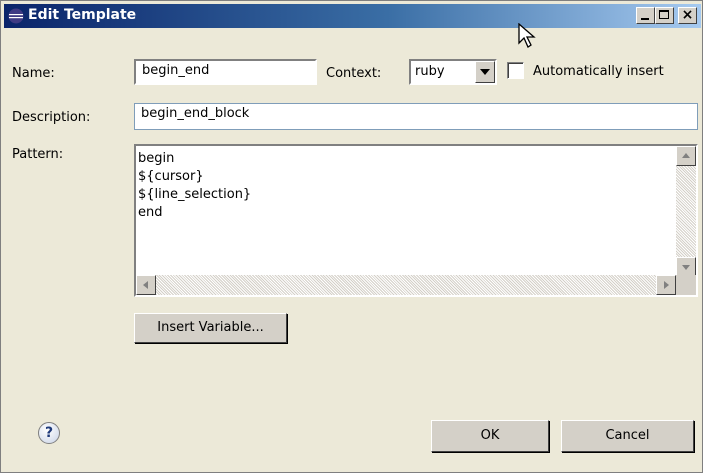 Image resolution: width=704 pixels, height=474 pixels. What do you see at coordinates (171, 176) in the screenshot?
I see `pattern-line: ${cursor}` at bounding box center [171, 176].